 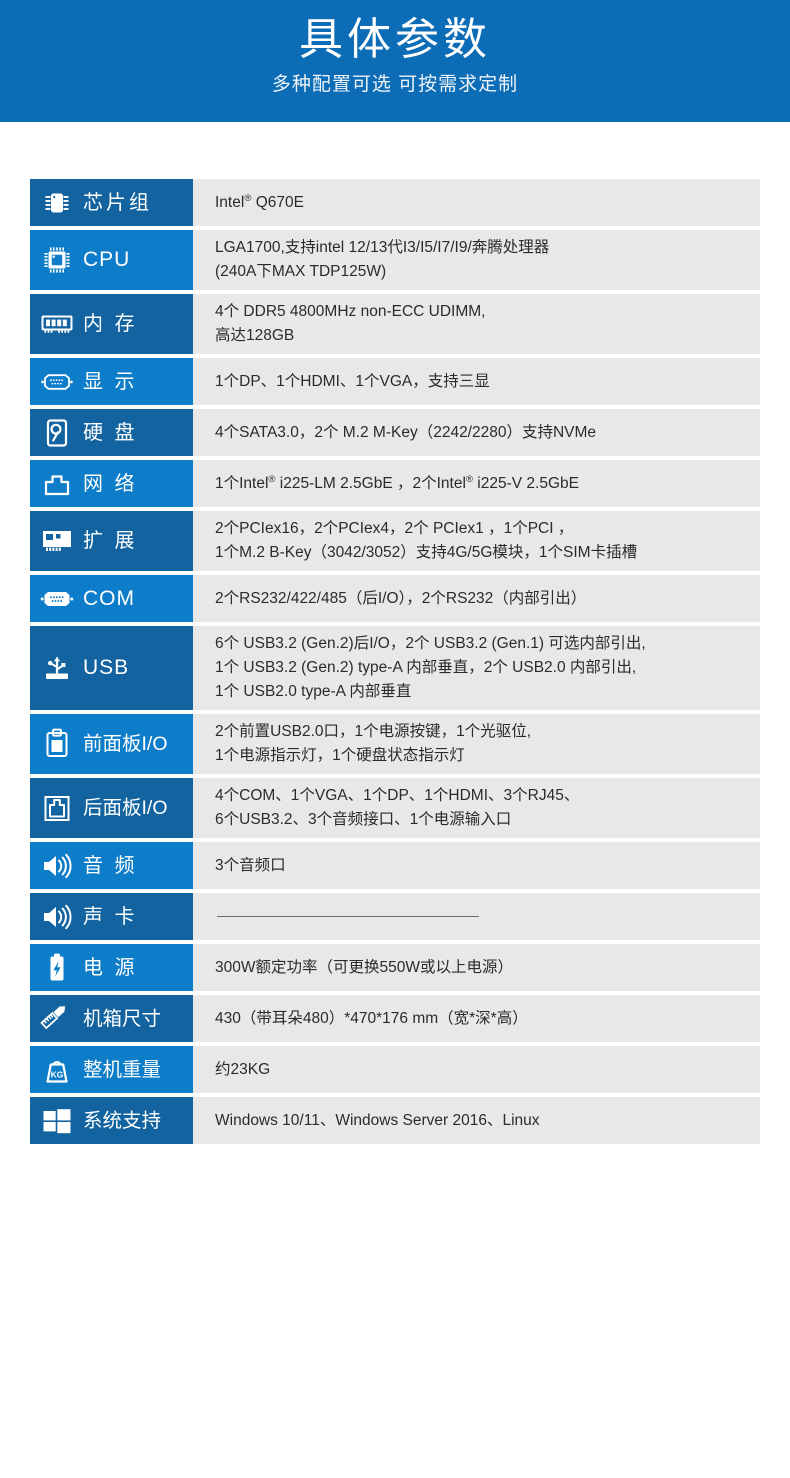 I want to click on spec-row-label: 声 卡, so click(x=111, y=916).